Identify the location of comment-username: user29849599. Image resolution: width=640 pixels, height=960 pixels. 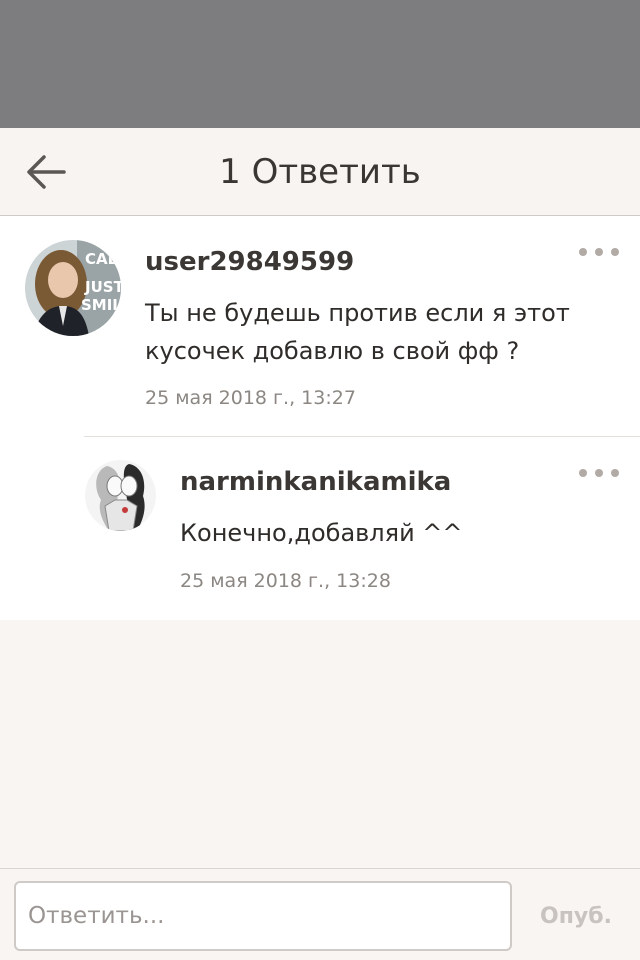
(249, 262).